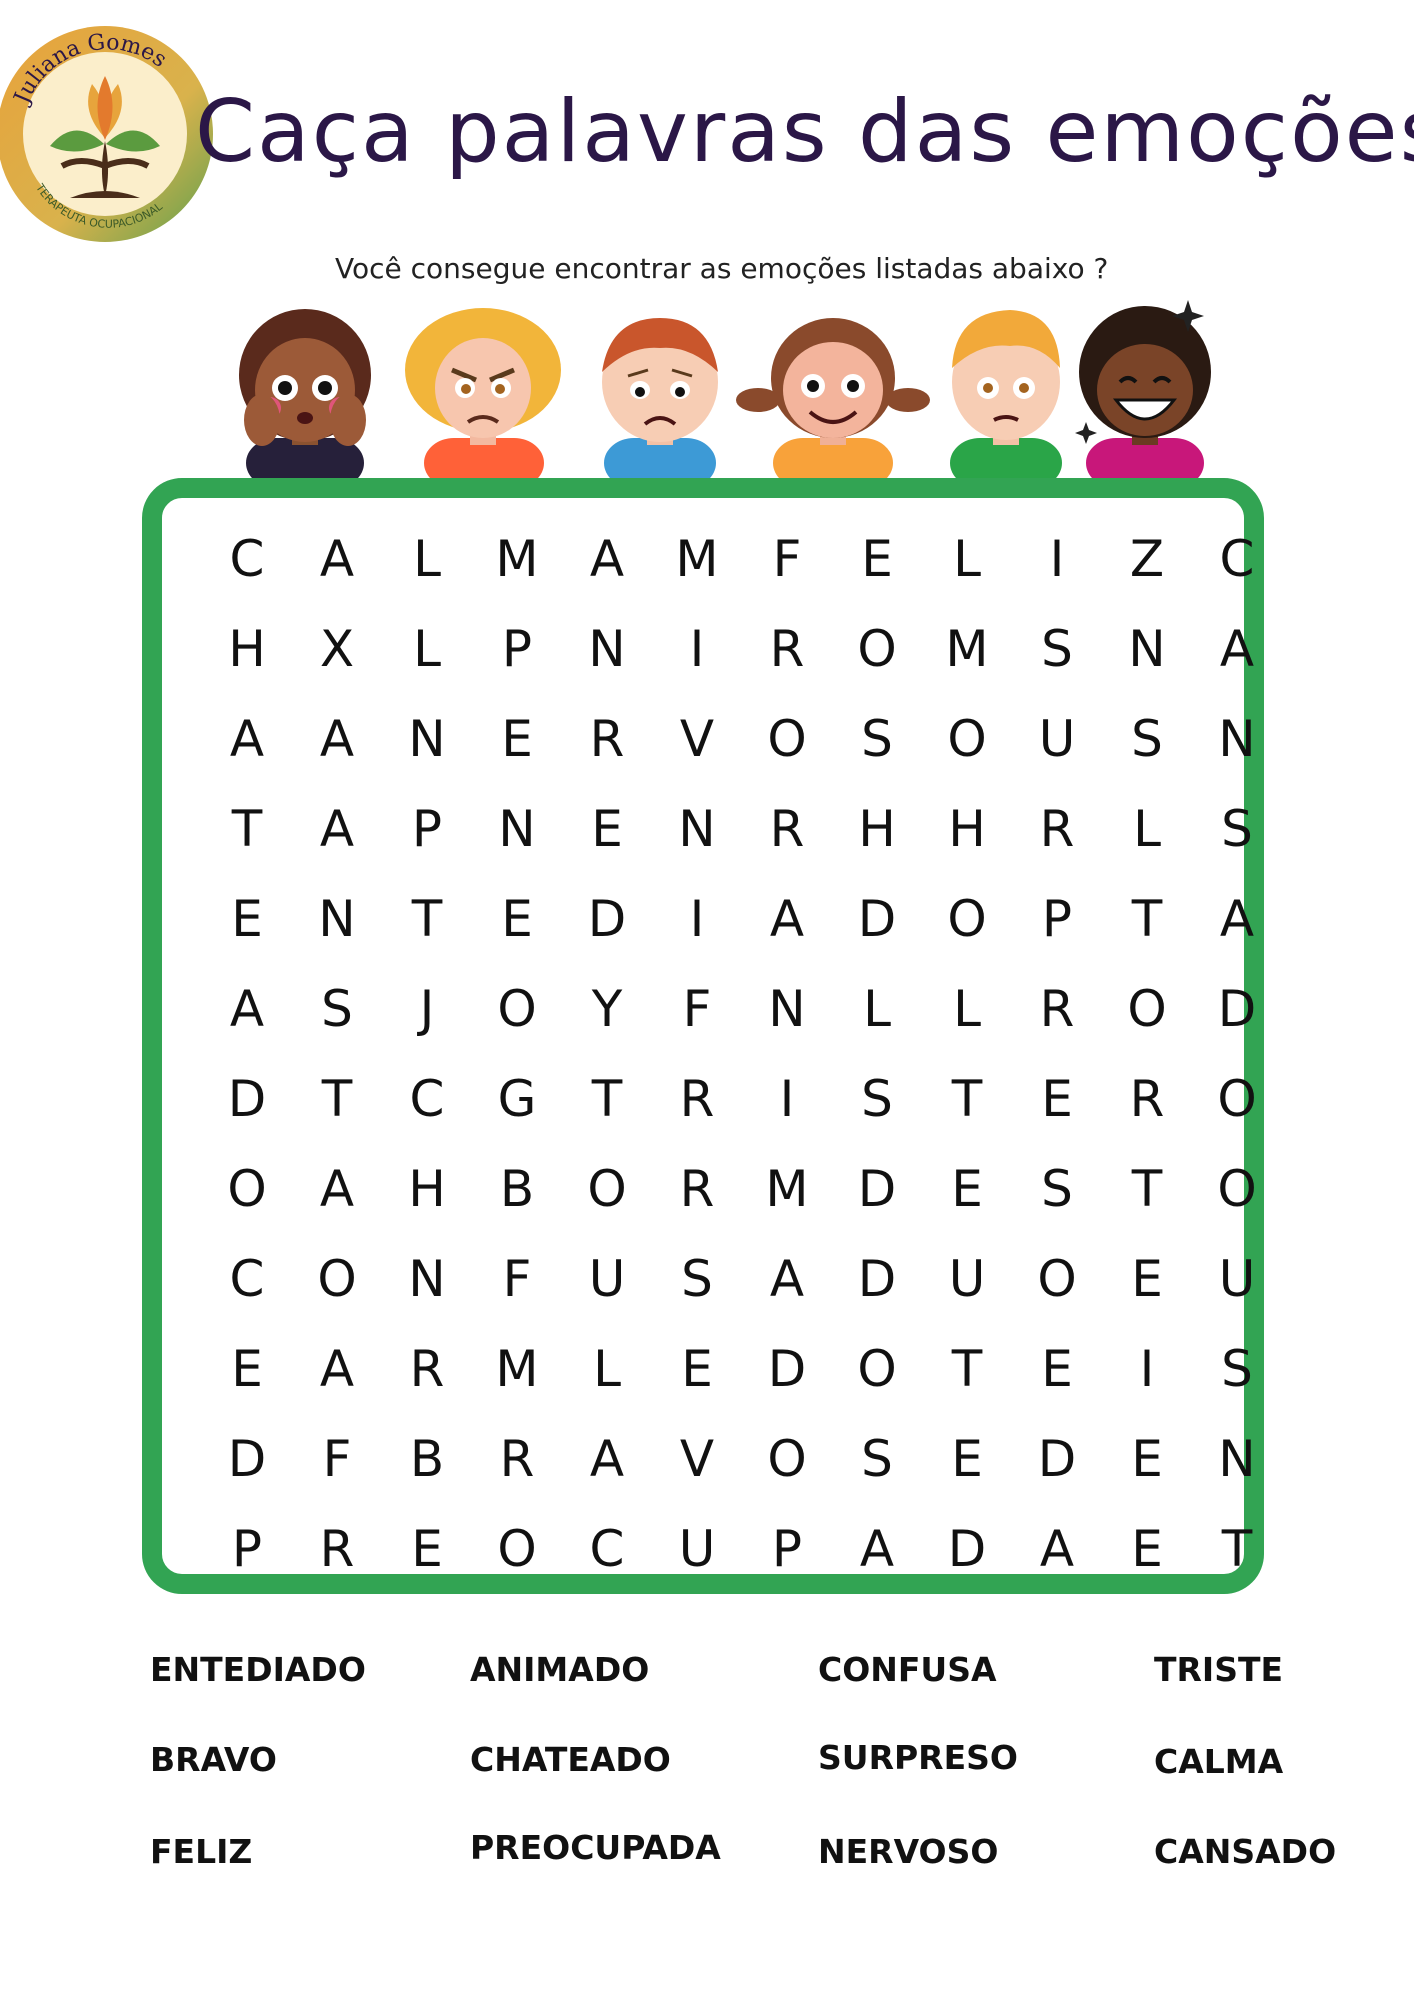 Image resolution: width=1414 pixels, height=2000 pixels. Describe the element at coordinates (337, 649) in the screenshot. I see `grid-letter: X` at that location.